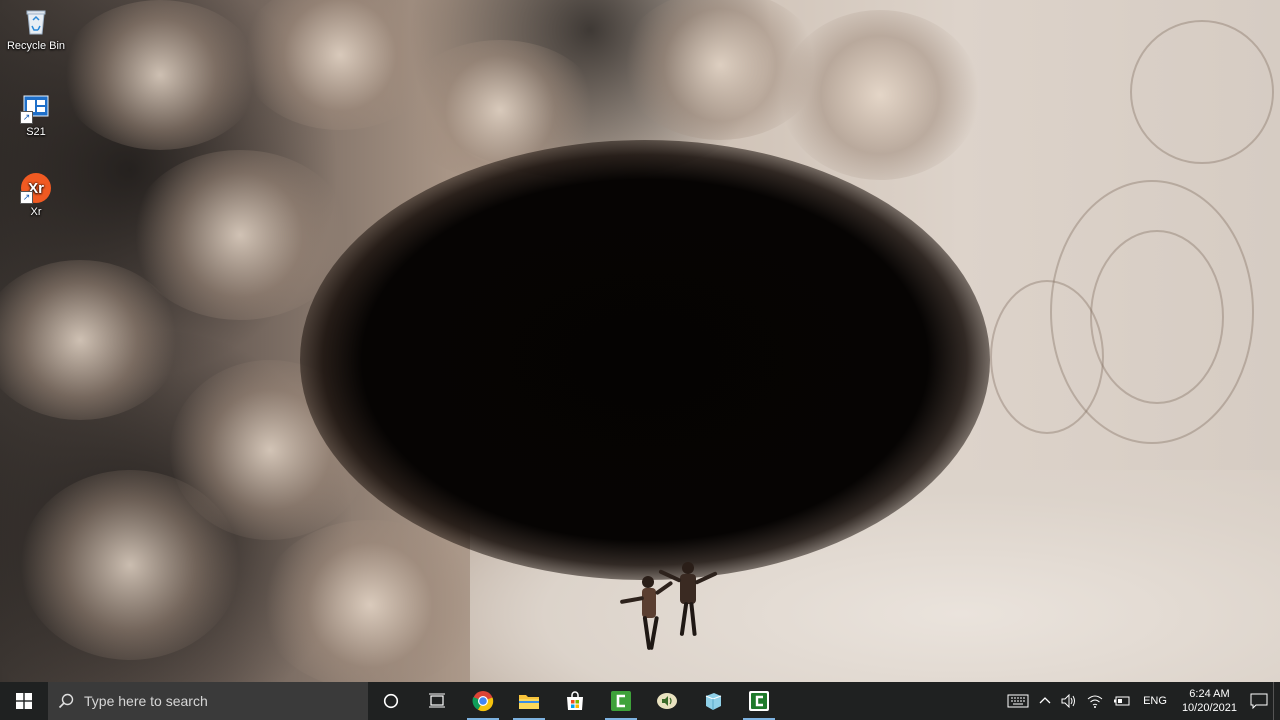 This screenshot has height=720, width=1280. Describe the element at coordinates (1209, 701) in the screenshot. I see `clock: 6:24 AM 10/20/2021` at that location.